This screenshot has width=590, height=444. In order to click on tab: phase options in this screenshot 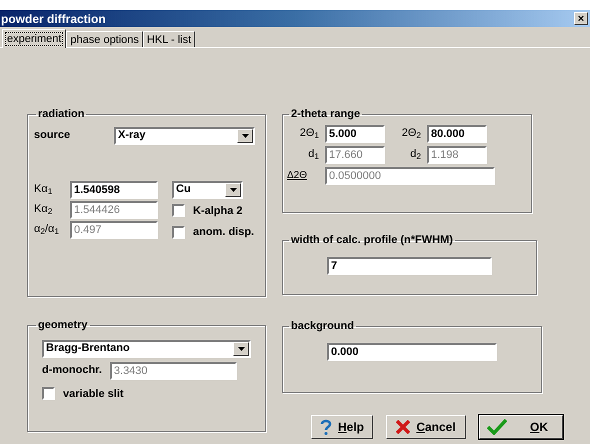, I will do `click(104, 39)`.